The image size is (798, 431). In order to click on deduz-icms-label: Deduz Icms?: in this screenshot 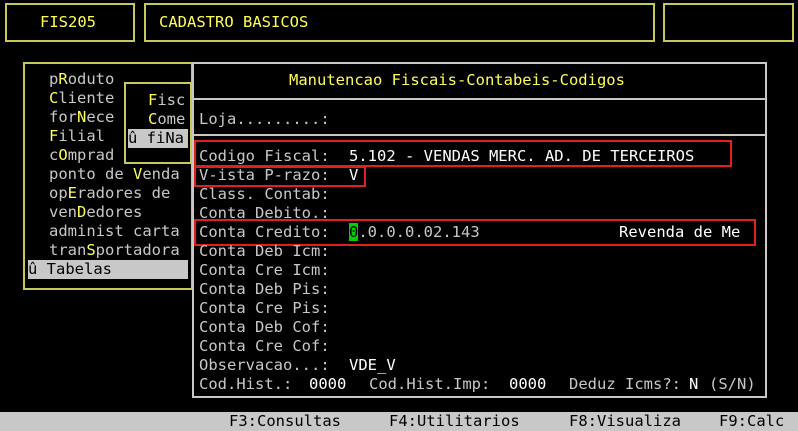, I will do `click(625, 384)`.